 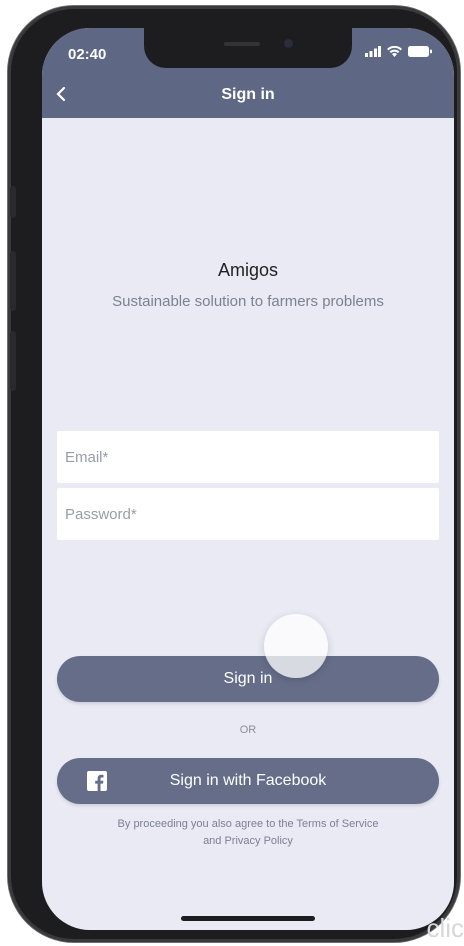 I want to click on app-name: Amigos, so click(x=248, y=270).